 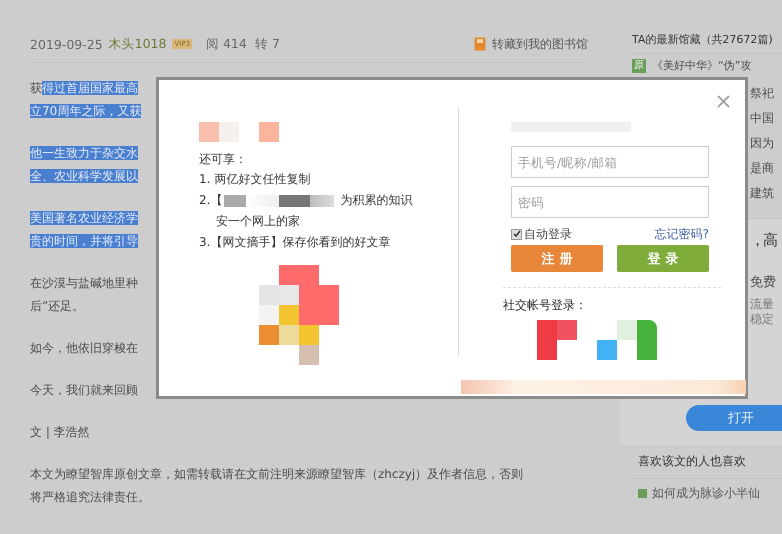 I want to click on article-text: 获, so click(x=36, y=88).